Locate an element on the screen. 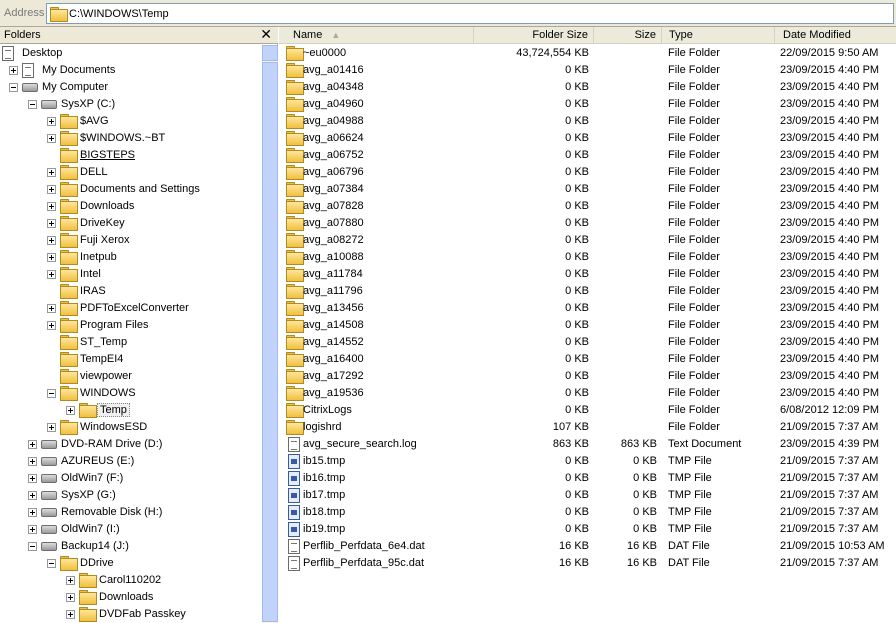 The width and height of the screenshot is (896, 623). tree-item: My Computer is located at coordinates (131, 87).